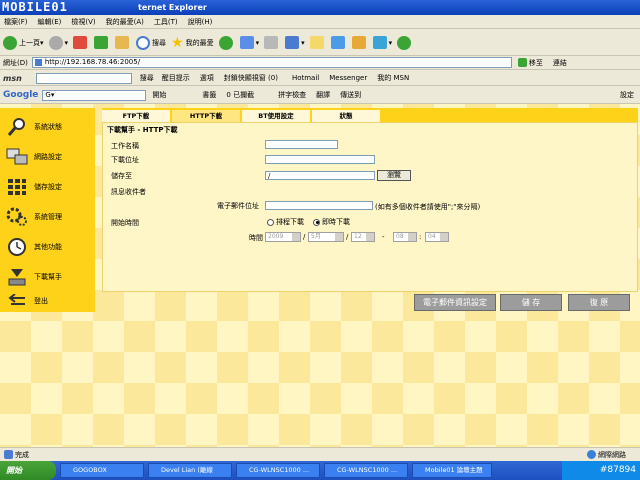  What do you see at coordinates (47, 217) in the screenshot?
I see `sidebar-item-system-management: 系統管理` at bounding box center [47, 217].